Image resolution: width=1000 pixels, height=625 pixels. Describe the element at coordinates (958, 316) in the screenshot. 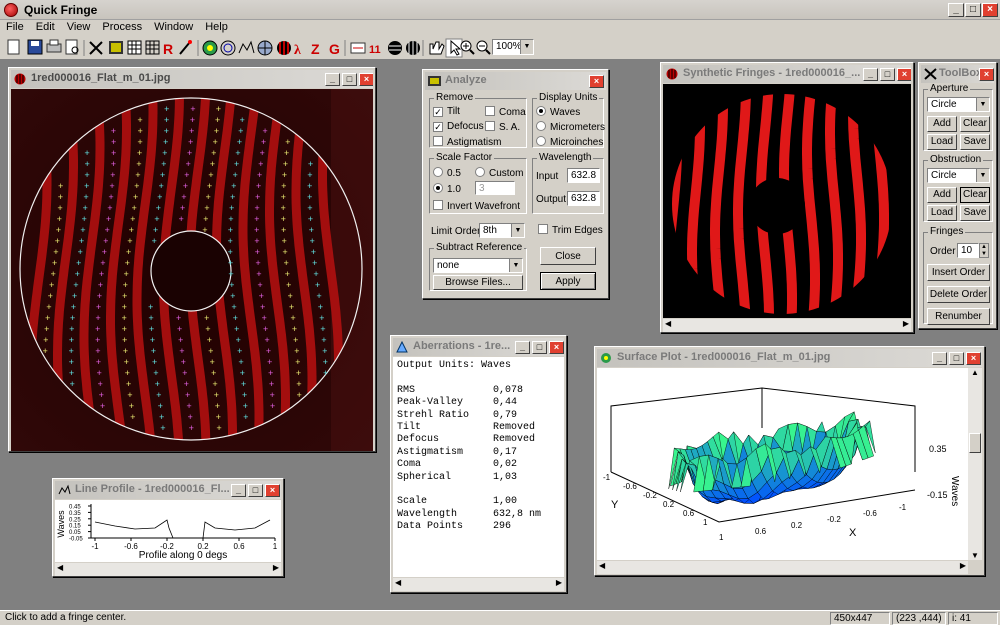

I see `renumber-button: Renumber` at that location.